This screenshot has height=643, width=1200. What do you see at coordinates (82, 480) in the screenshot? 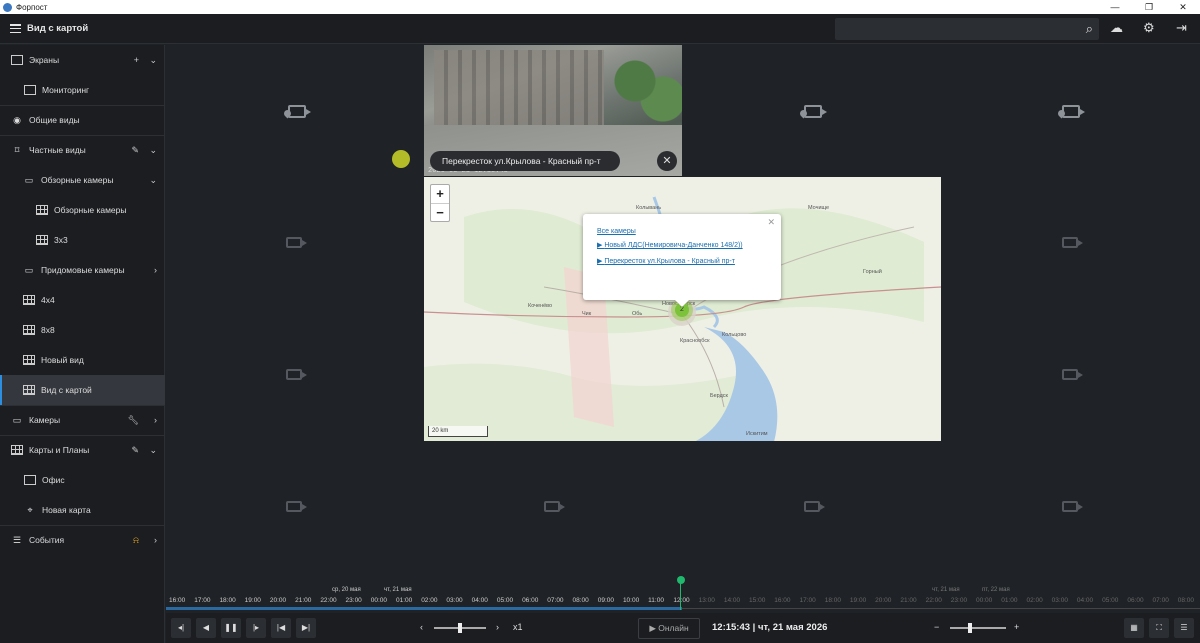
I see `sidebar-item-office: Офис` at bounding box center [82, 480].